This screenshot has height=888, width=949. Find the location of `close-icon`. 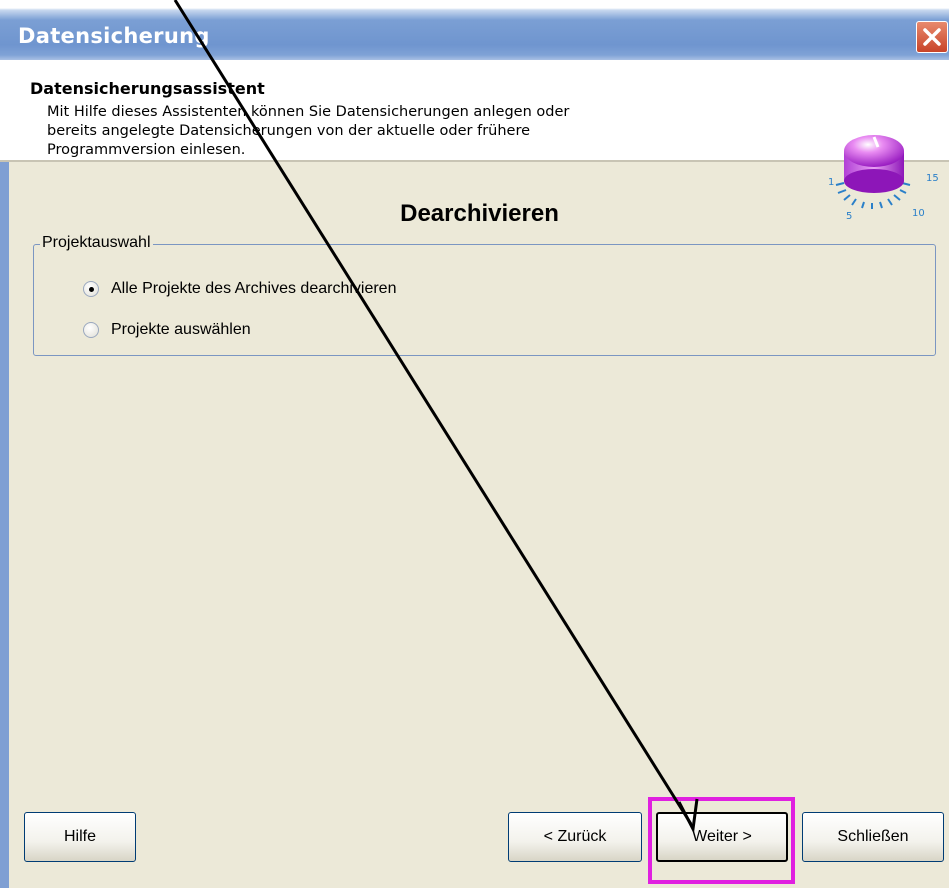

close-icon is located at coordinates (932, 37).